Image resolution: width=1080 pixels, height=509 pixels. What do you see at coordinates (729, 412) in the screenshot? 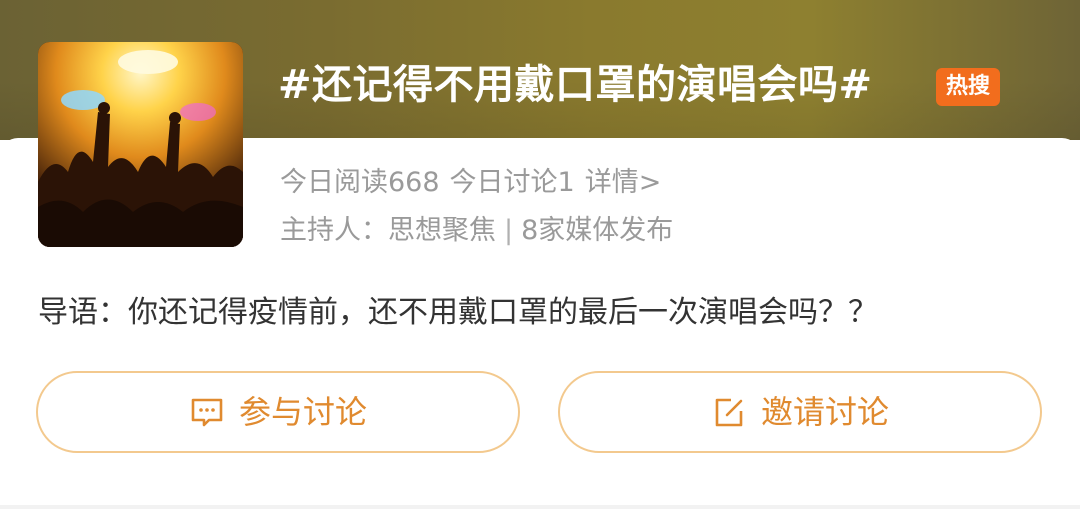
I see `edit-icon` at bounding box center [729, 412].